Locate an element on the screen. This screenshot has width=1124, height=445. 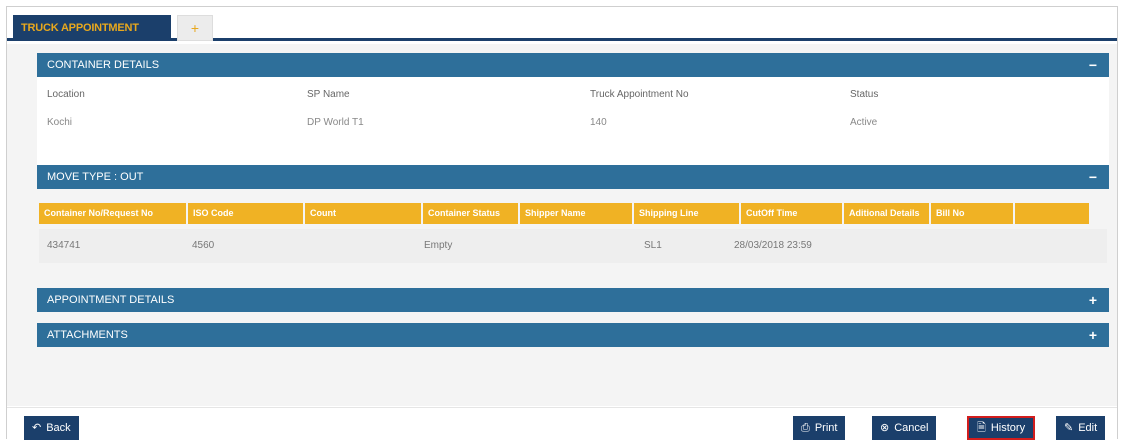
iso-code-cell: 4560 is located at coordinates (203, 245).